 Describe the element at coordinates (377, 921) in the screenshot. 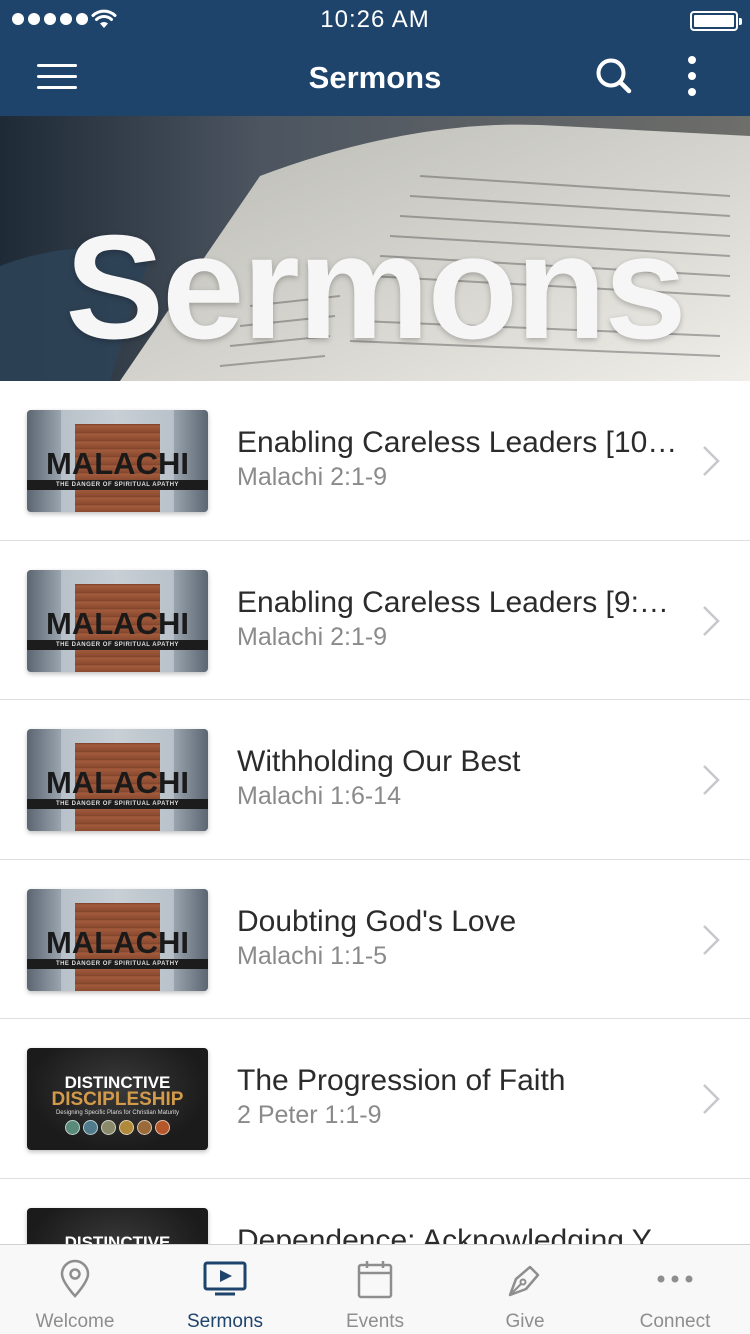

I see `sermon-title: Doubting God's Love` at that location.